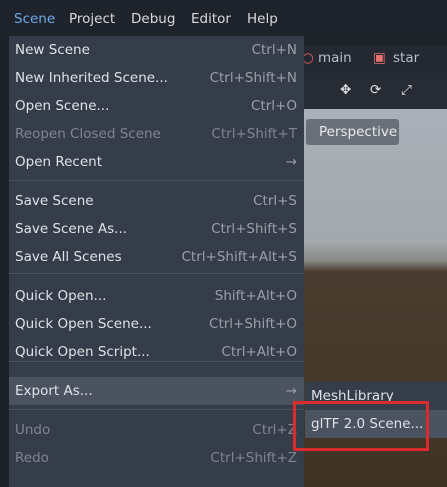  I want to click on menu-item-undo: Undo Ctrl+Z, so click(156, 430).